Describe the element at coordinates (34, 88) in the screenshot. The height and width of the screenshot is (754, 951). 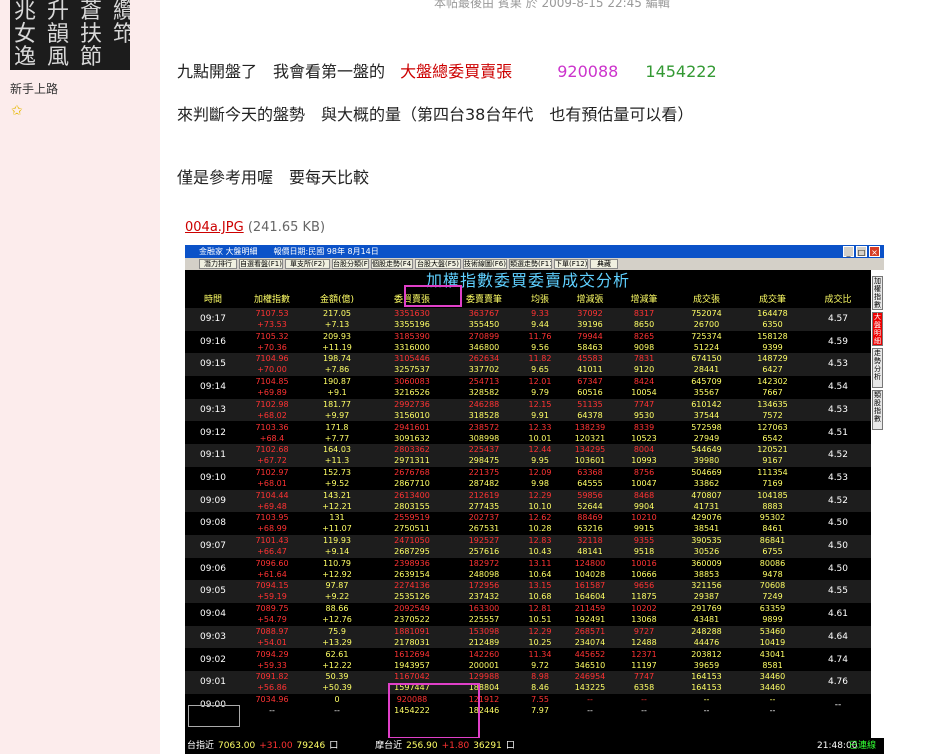
I see `user-rank-link: 新手上路` at that location.